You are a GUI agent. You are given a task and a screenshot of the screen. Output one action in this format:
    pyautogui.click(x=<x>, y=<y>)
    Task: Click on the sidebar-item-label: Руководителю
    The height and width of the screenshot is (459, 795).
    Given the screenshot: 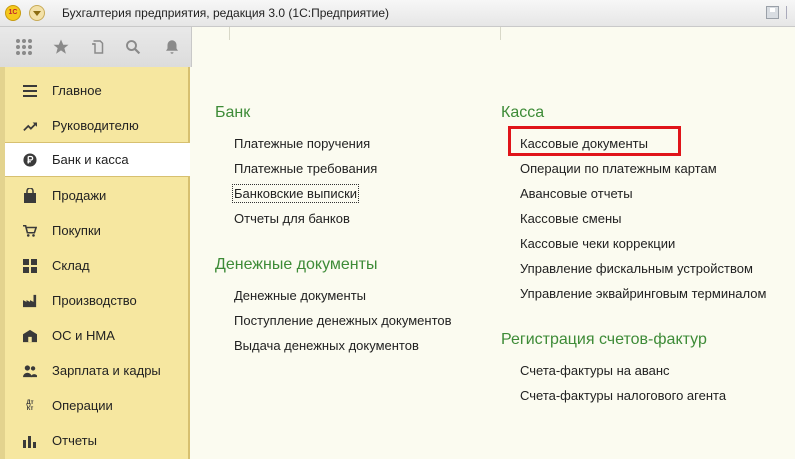 What is the action you would take?
    pyautogui.click(x=95, y=125)
    